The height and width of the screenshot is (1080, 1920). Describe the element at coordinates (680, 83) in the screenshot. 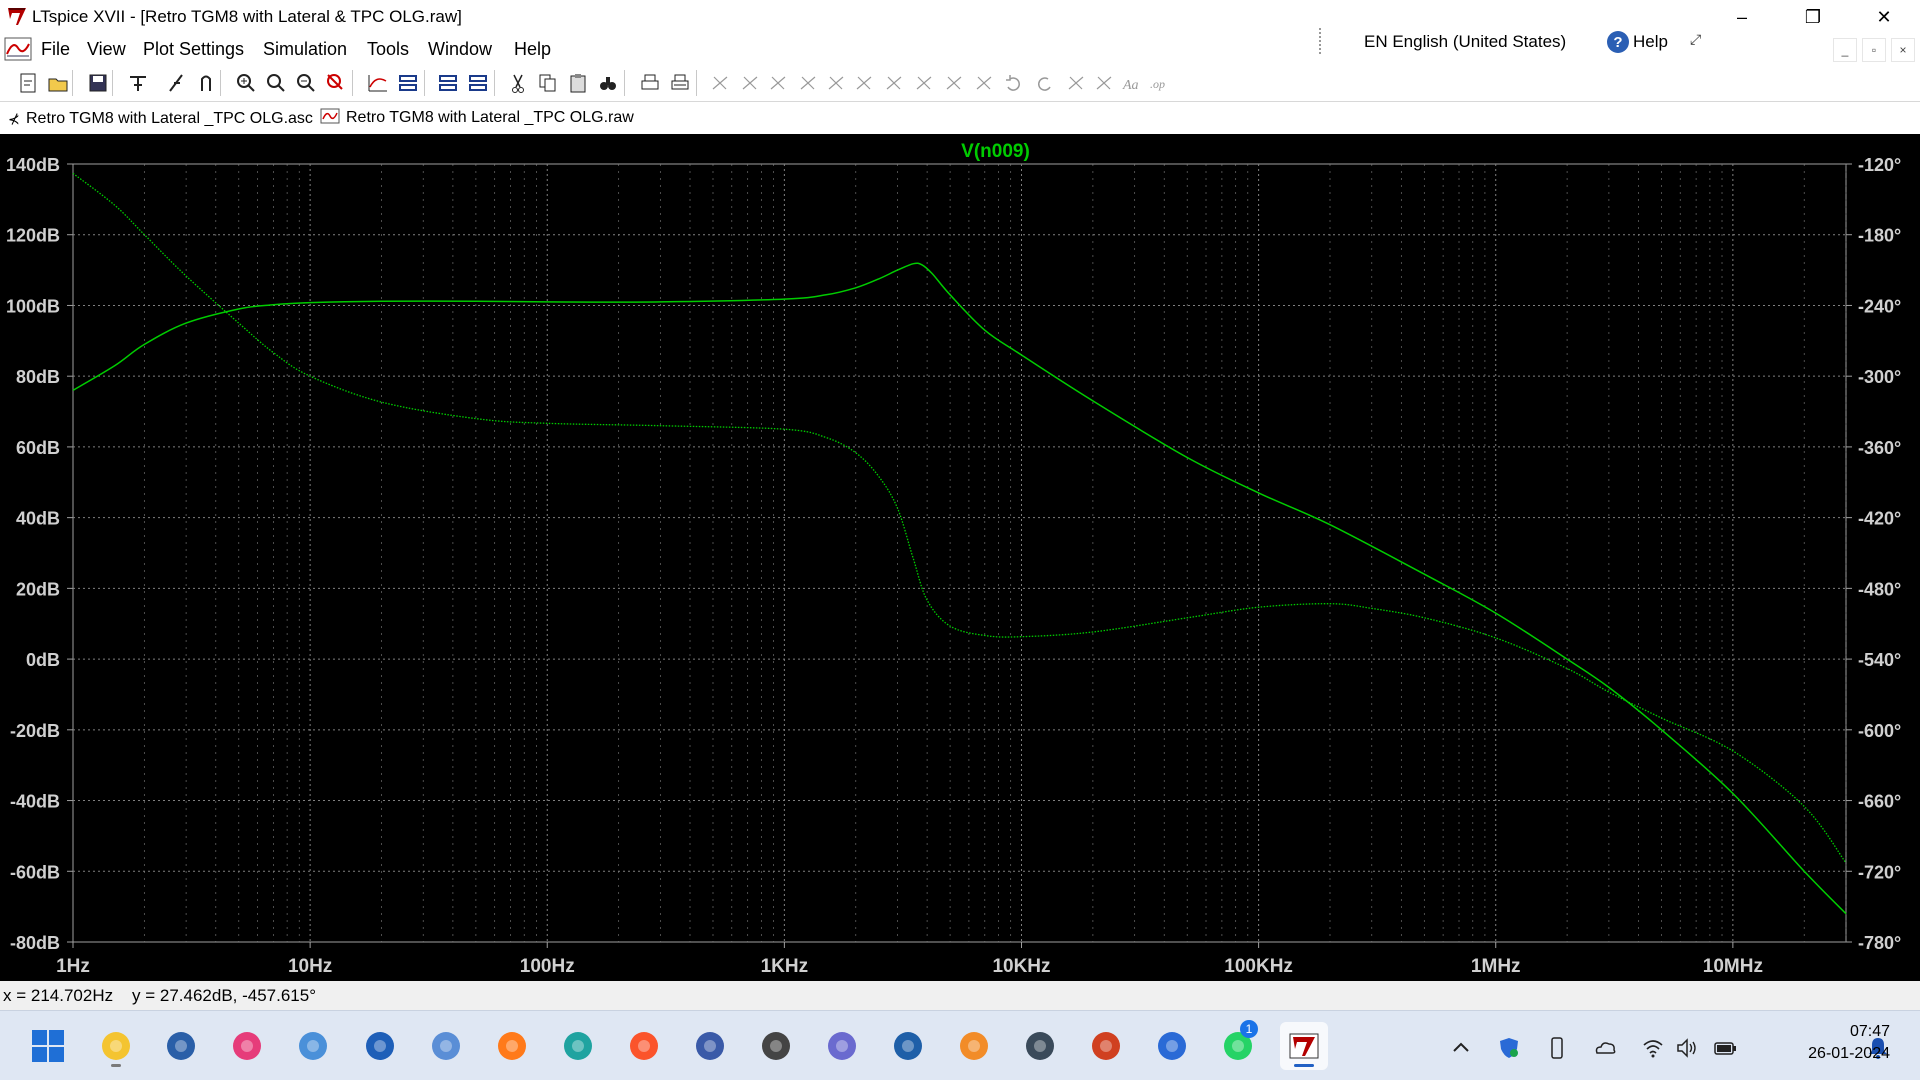

I see `print-preview-button` at that location.